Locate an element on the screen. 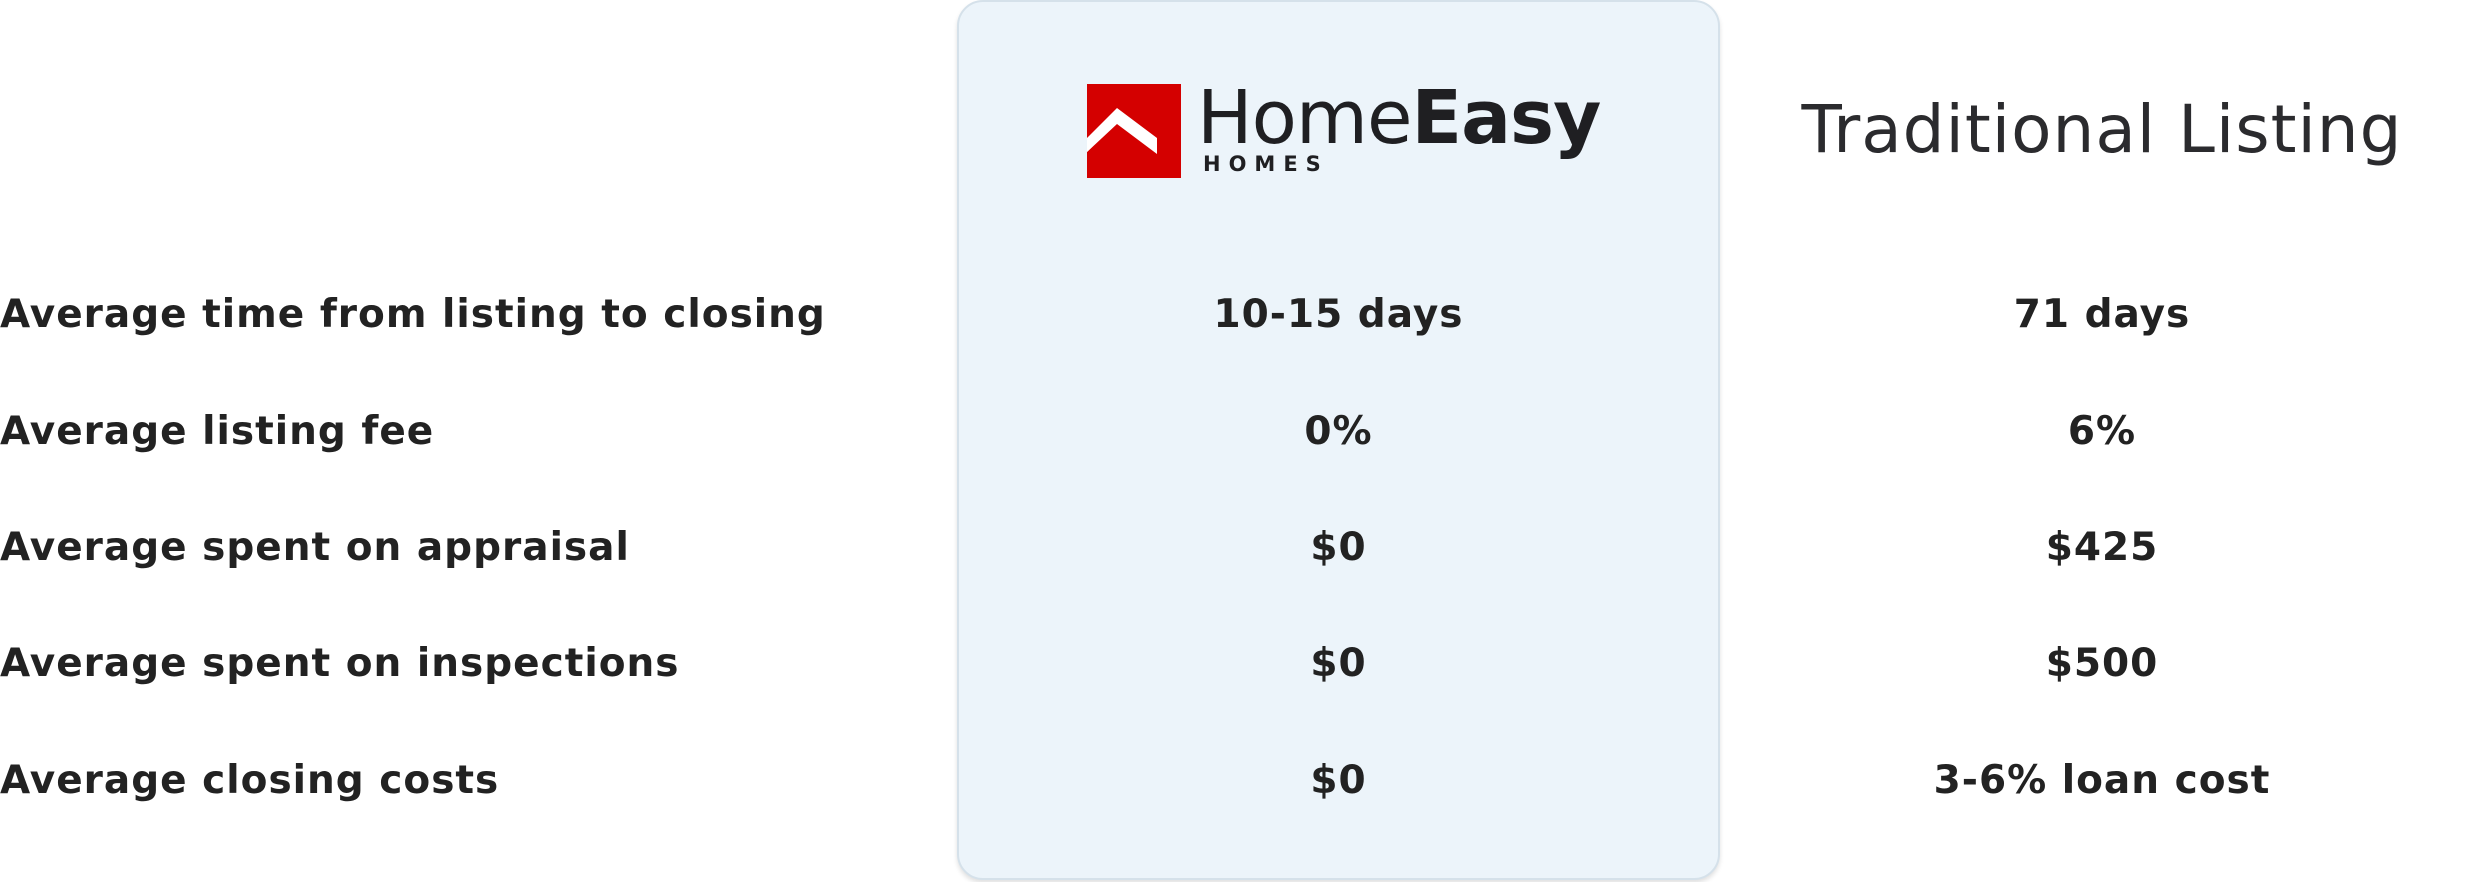  logo-word-light: Home is located at coordinates (1305, 118).